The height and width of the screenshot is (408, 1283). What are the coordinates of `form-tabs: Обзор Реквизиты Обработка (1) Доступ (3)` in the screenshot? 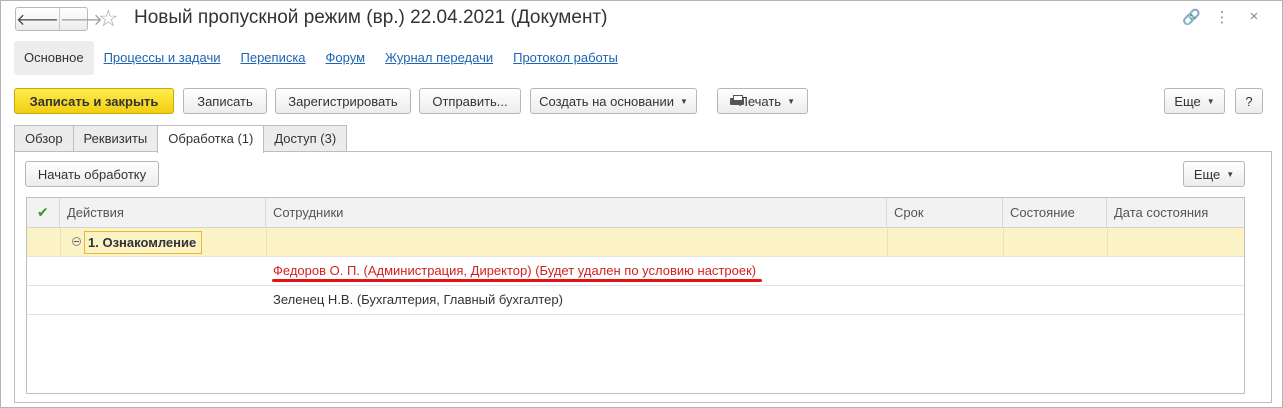 It's located at (181, 139).